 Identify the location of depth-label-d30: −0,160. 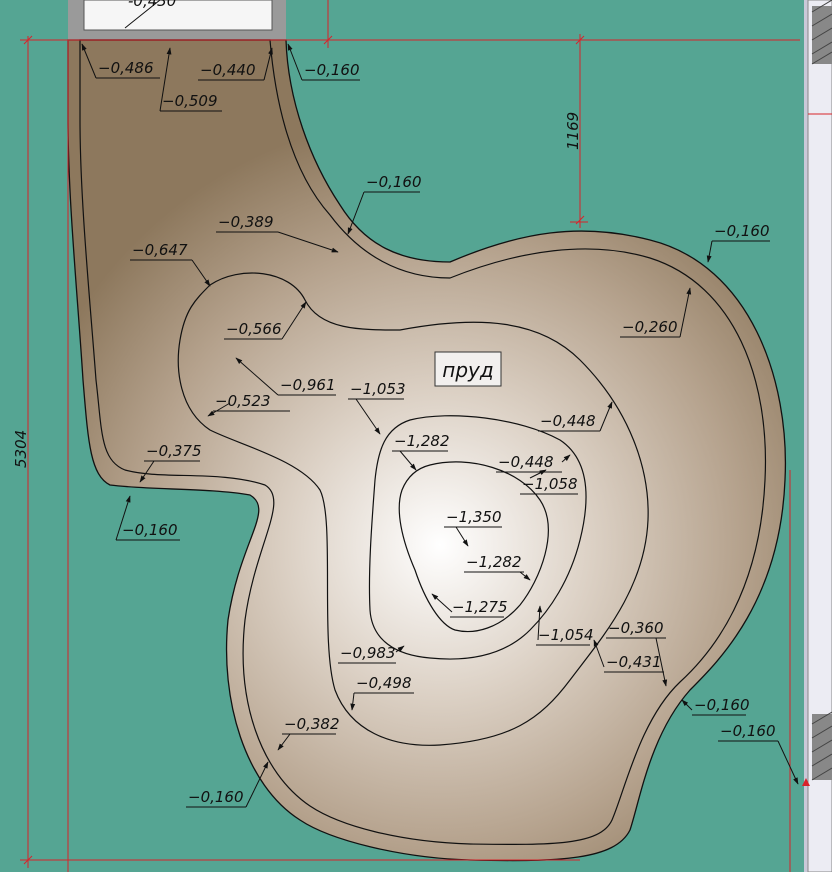
(758, 753).